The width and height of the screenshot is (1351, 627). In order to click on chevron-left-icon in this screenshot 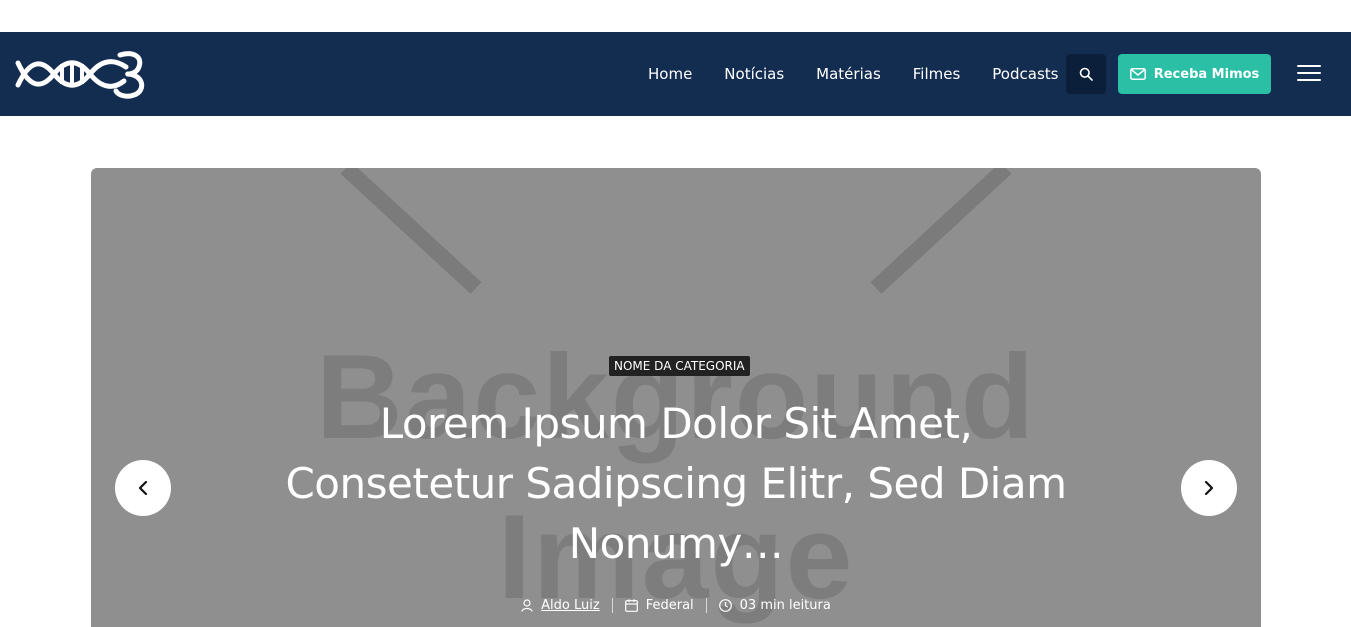, I will do `click(143, 488)`.